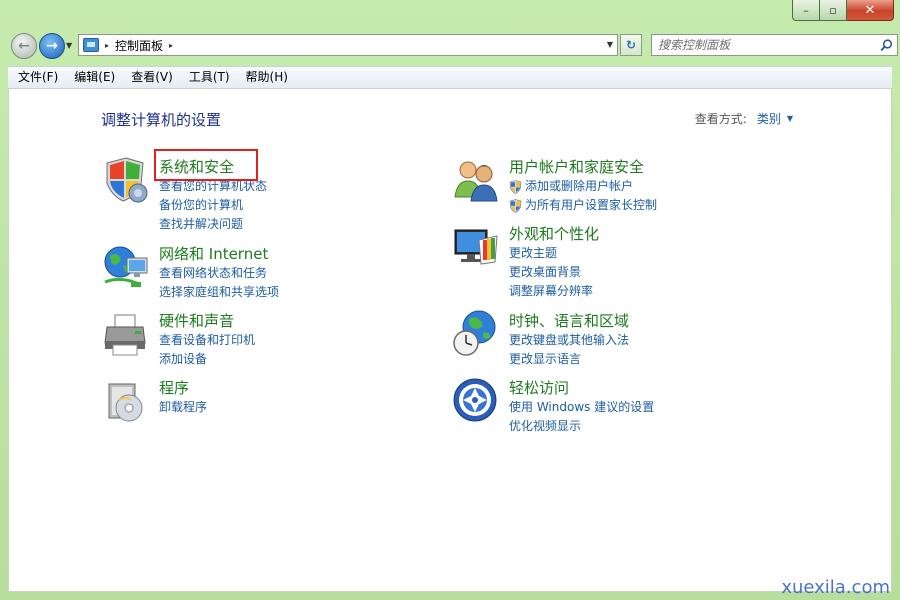  I want to click on menu-bar: 文件(F) 编辑(E) 查看(V) 工具(T) 帮助(H), so click(450, 77).